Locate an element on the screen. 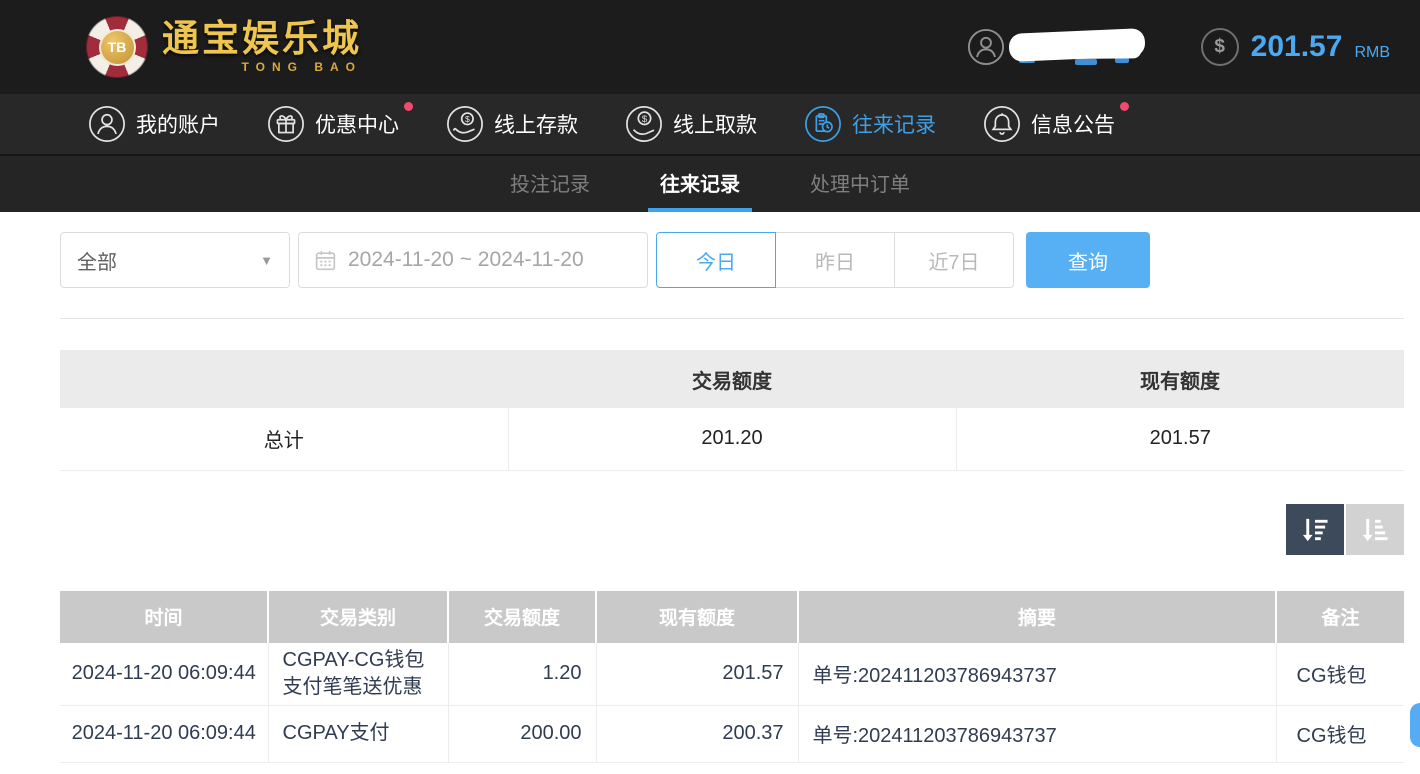 This screenshot has width=1420, height=774. summary-col-blank is located at coordinates (284, 379).